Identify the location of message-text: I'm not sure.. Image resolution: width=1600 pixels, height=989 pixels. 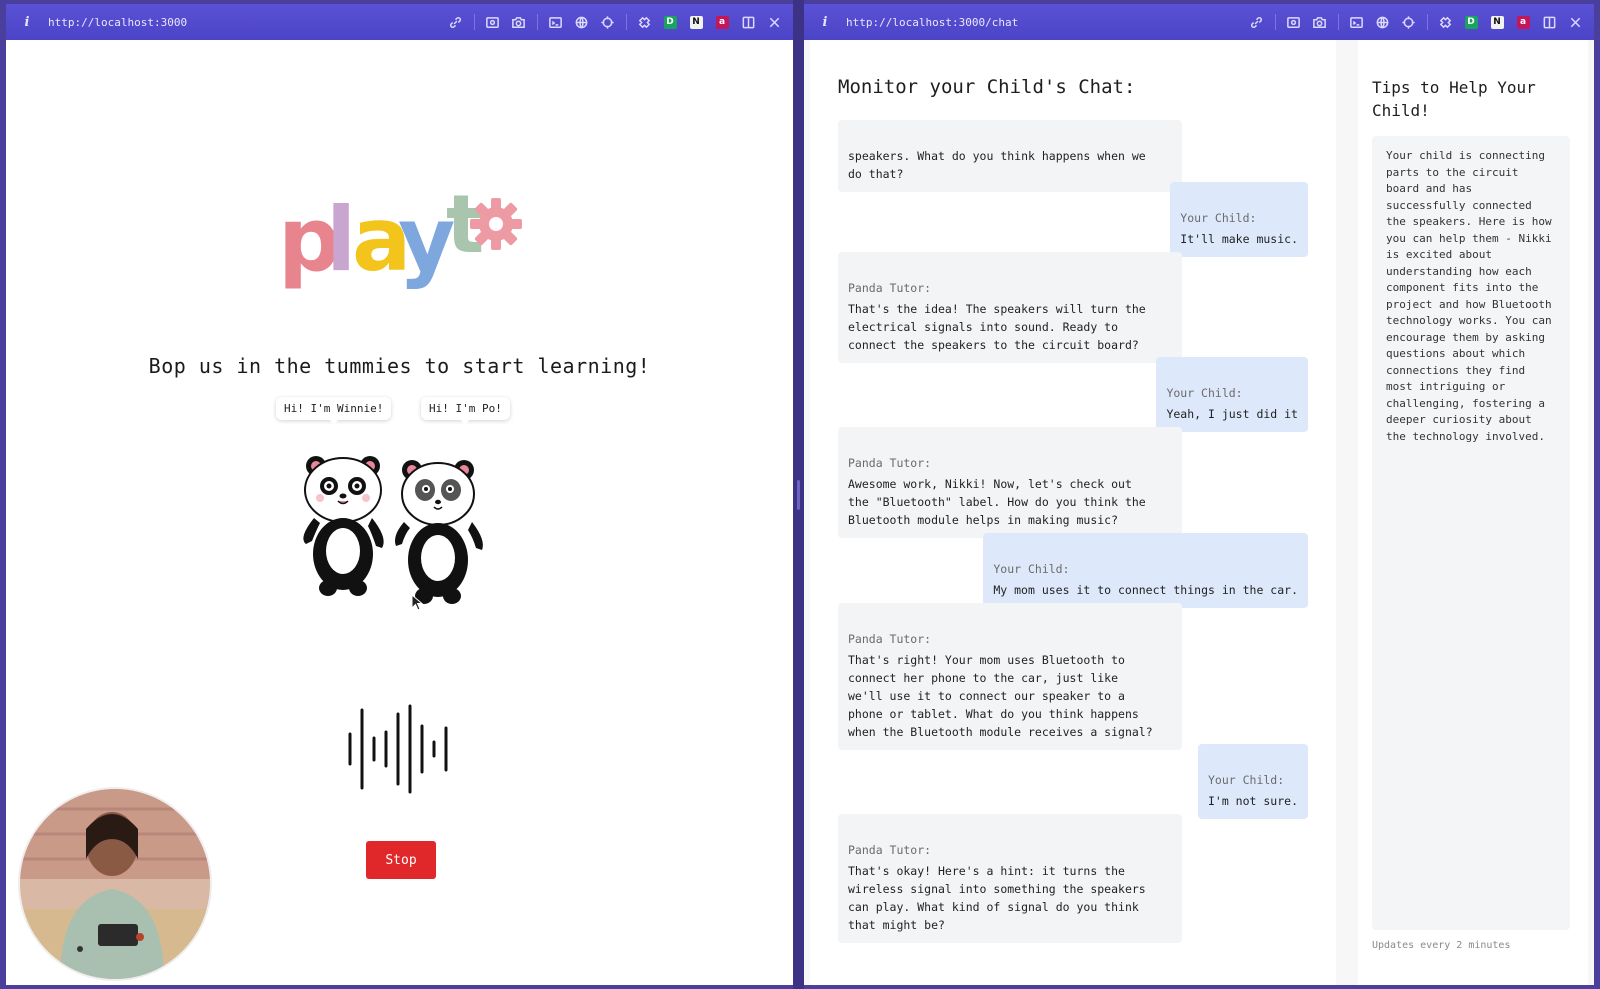
(1252, 801).